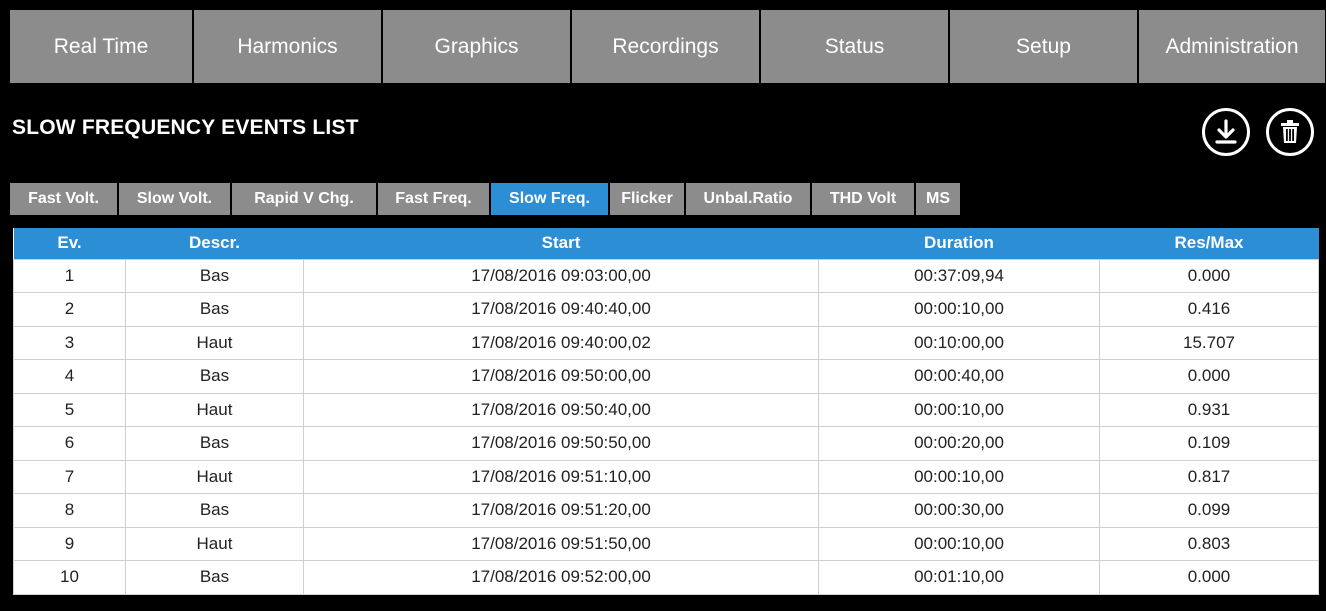 The width and height of the screenshot is (1326, 611). Describe the element at coordinates (434, 199) in the screenshot. I see `tab-fast-freq: Fast Freq.` at that location.